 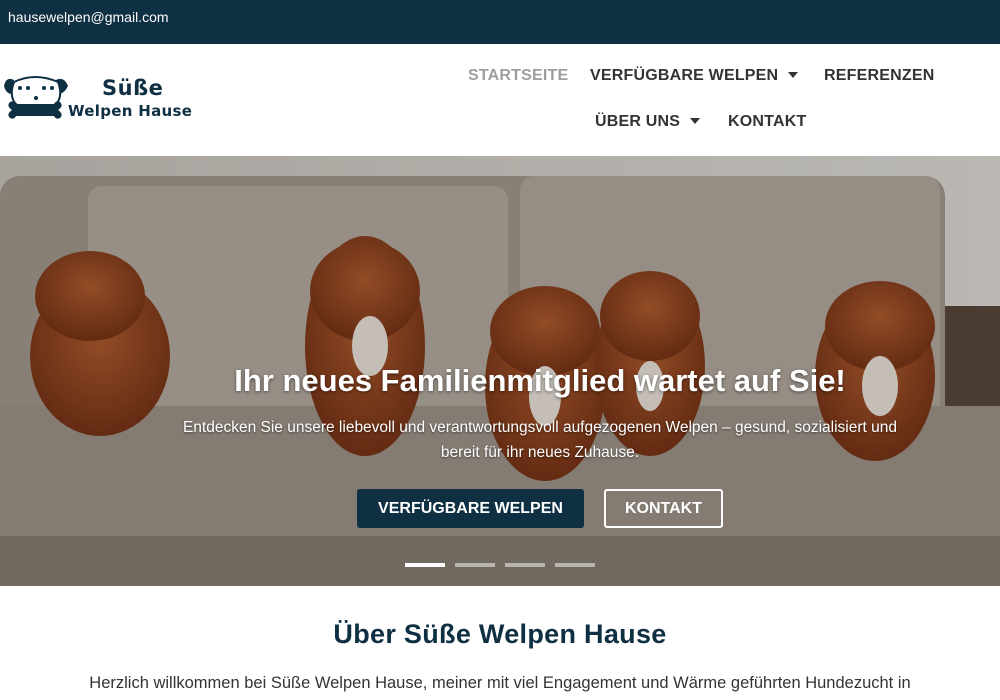 I want to click on nav-ueber-uns: ÜBER UNS, so click(x=648, y=122).